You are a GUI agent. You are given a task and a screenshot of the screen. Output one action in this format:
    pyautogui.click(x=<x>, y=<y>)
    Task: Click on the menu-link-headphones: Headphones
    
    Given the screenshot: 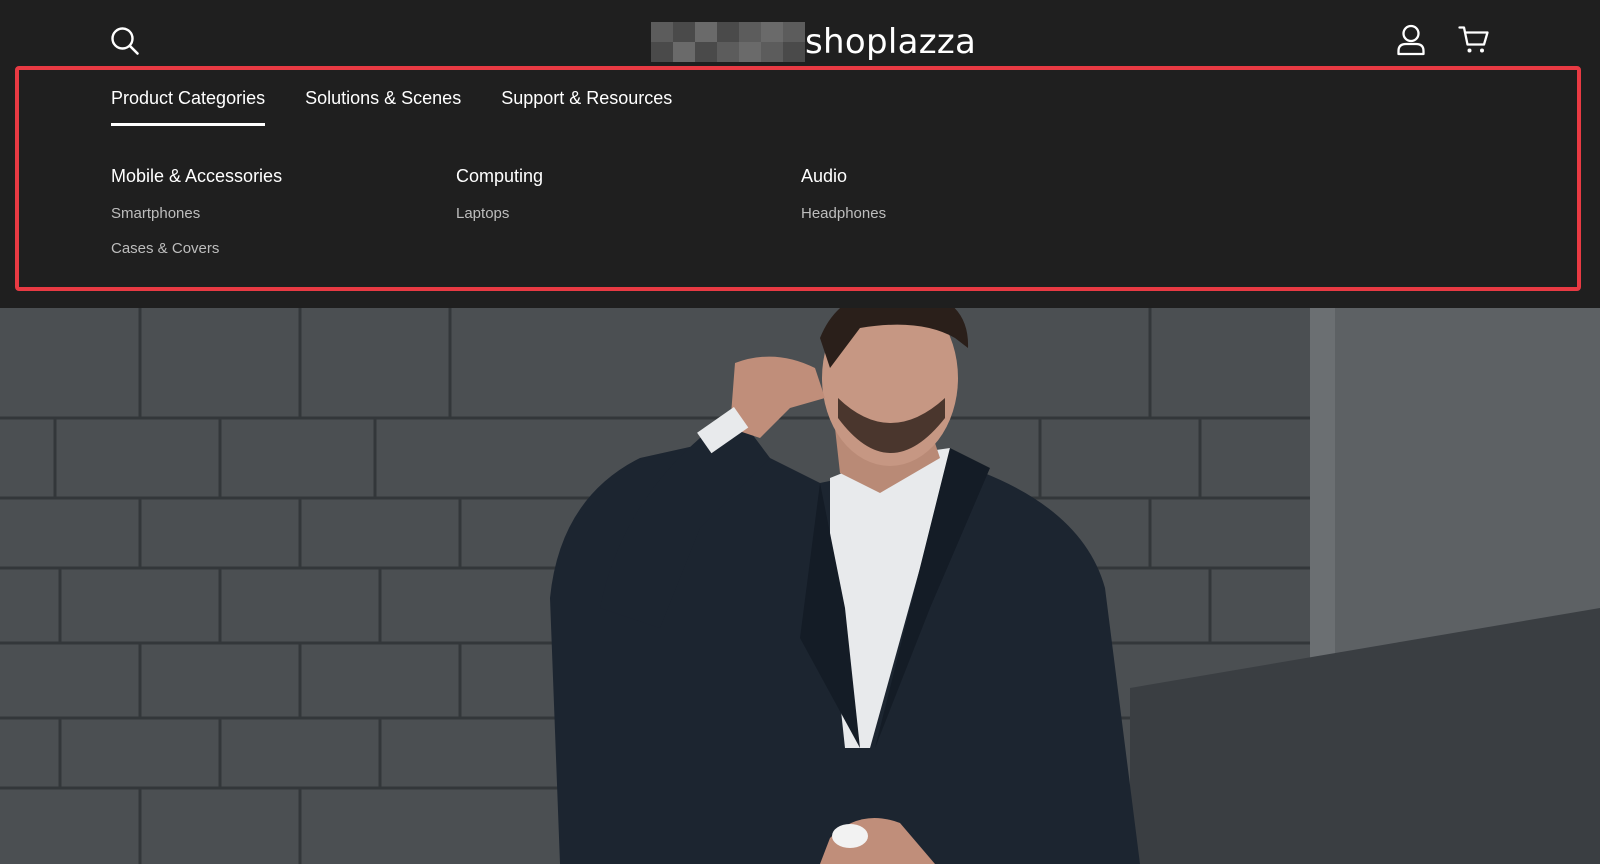 What is the action you would take?
    pyautogui.click(x=973, y=213)
    